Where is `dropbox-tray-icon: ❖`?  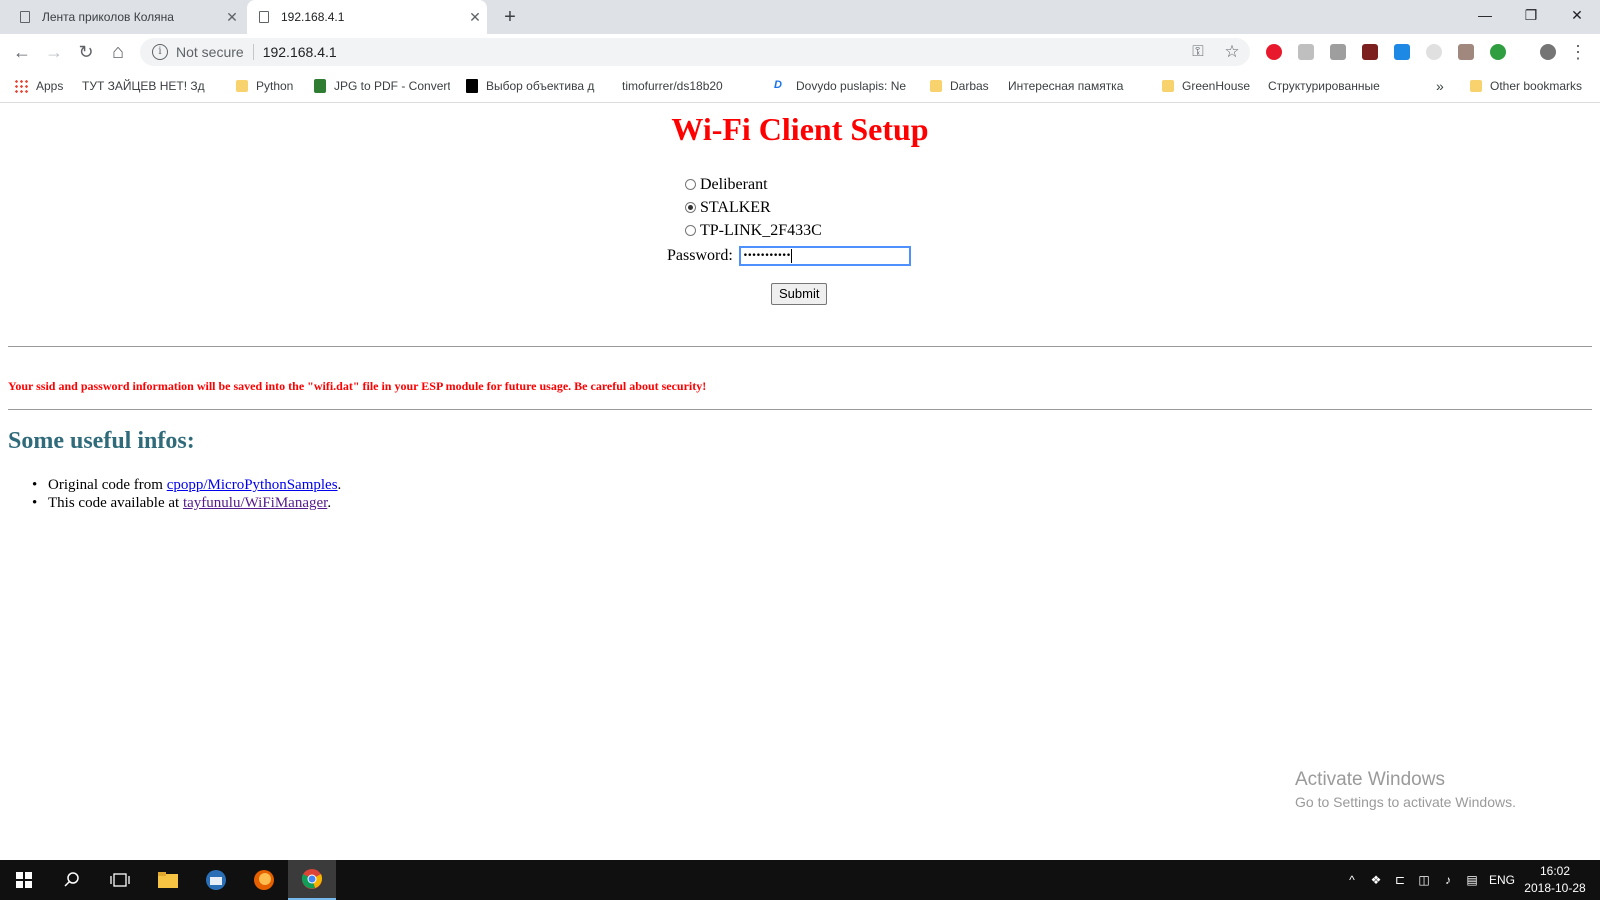 dropbox-tray-icon: ❖ is located at coordinates (1376, 880).